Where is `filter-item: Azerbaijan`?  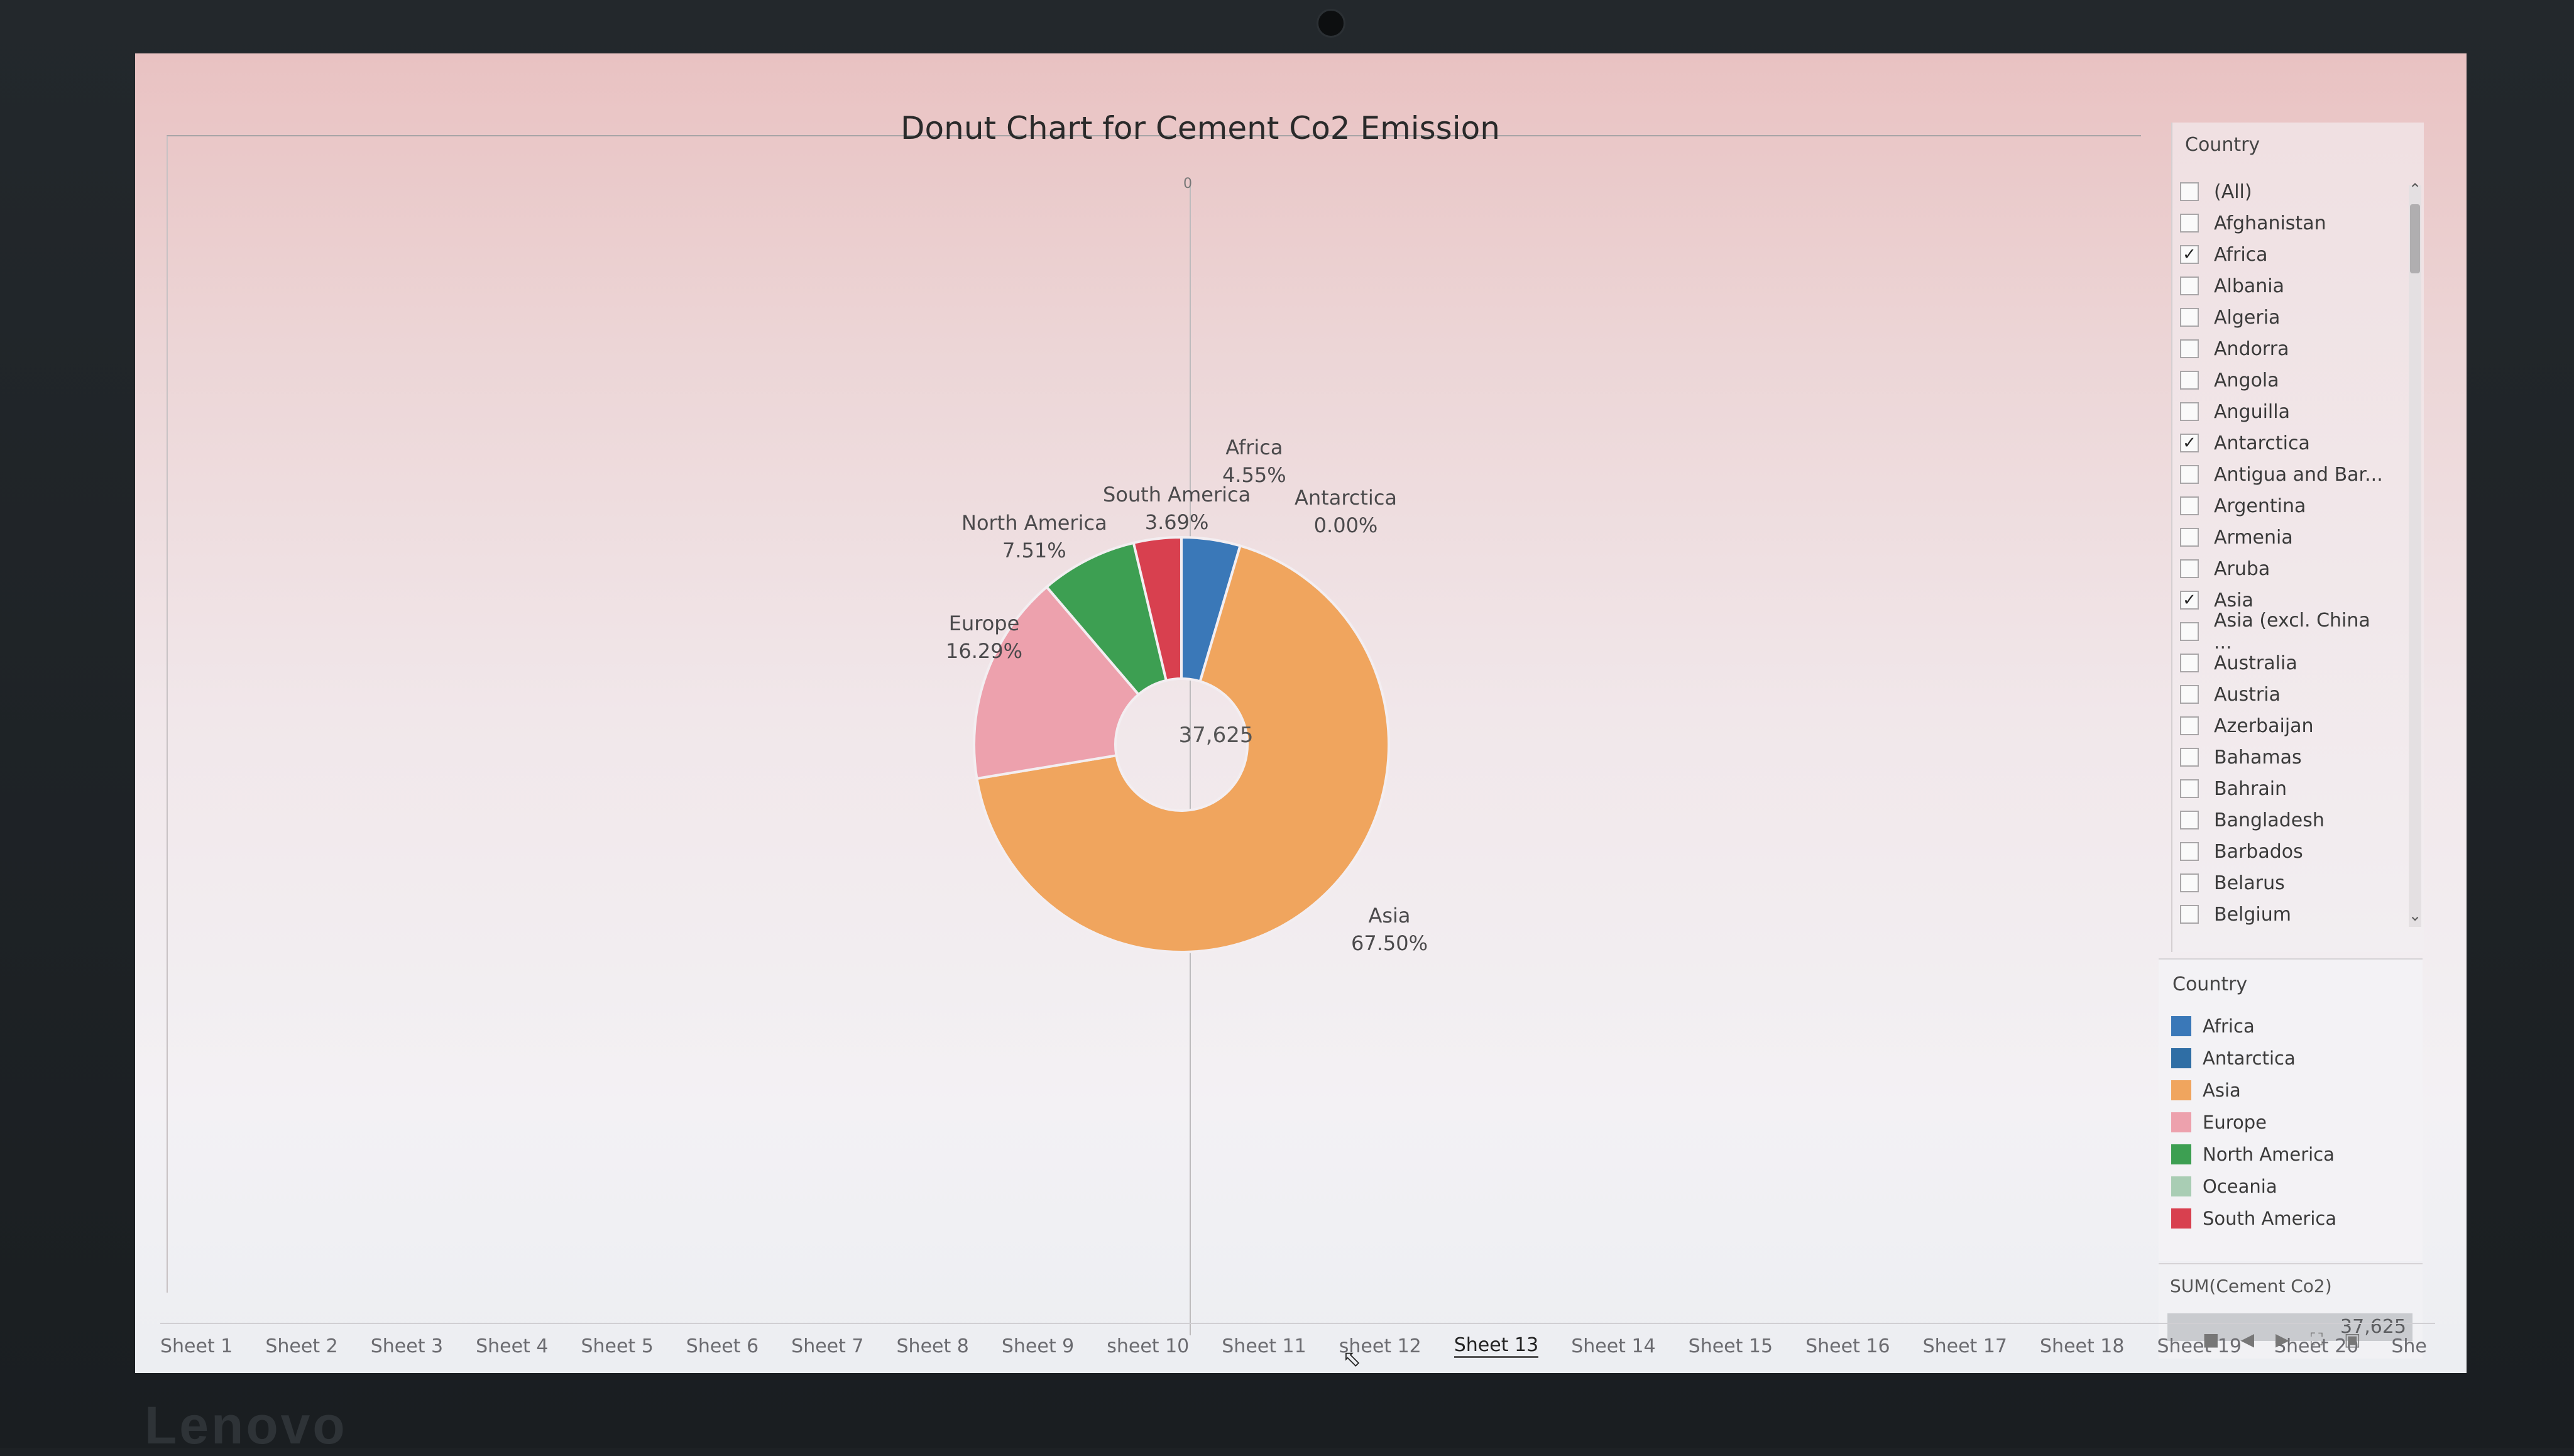
filter-item: Azerbaijan is located at coordinates (2287, 726).